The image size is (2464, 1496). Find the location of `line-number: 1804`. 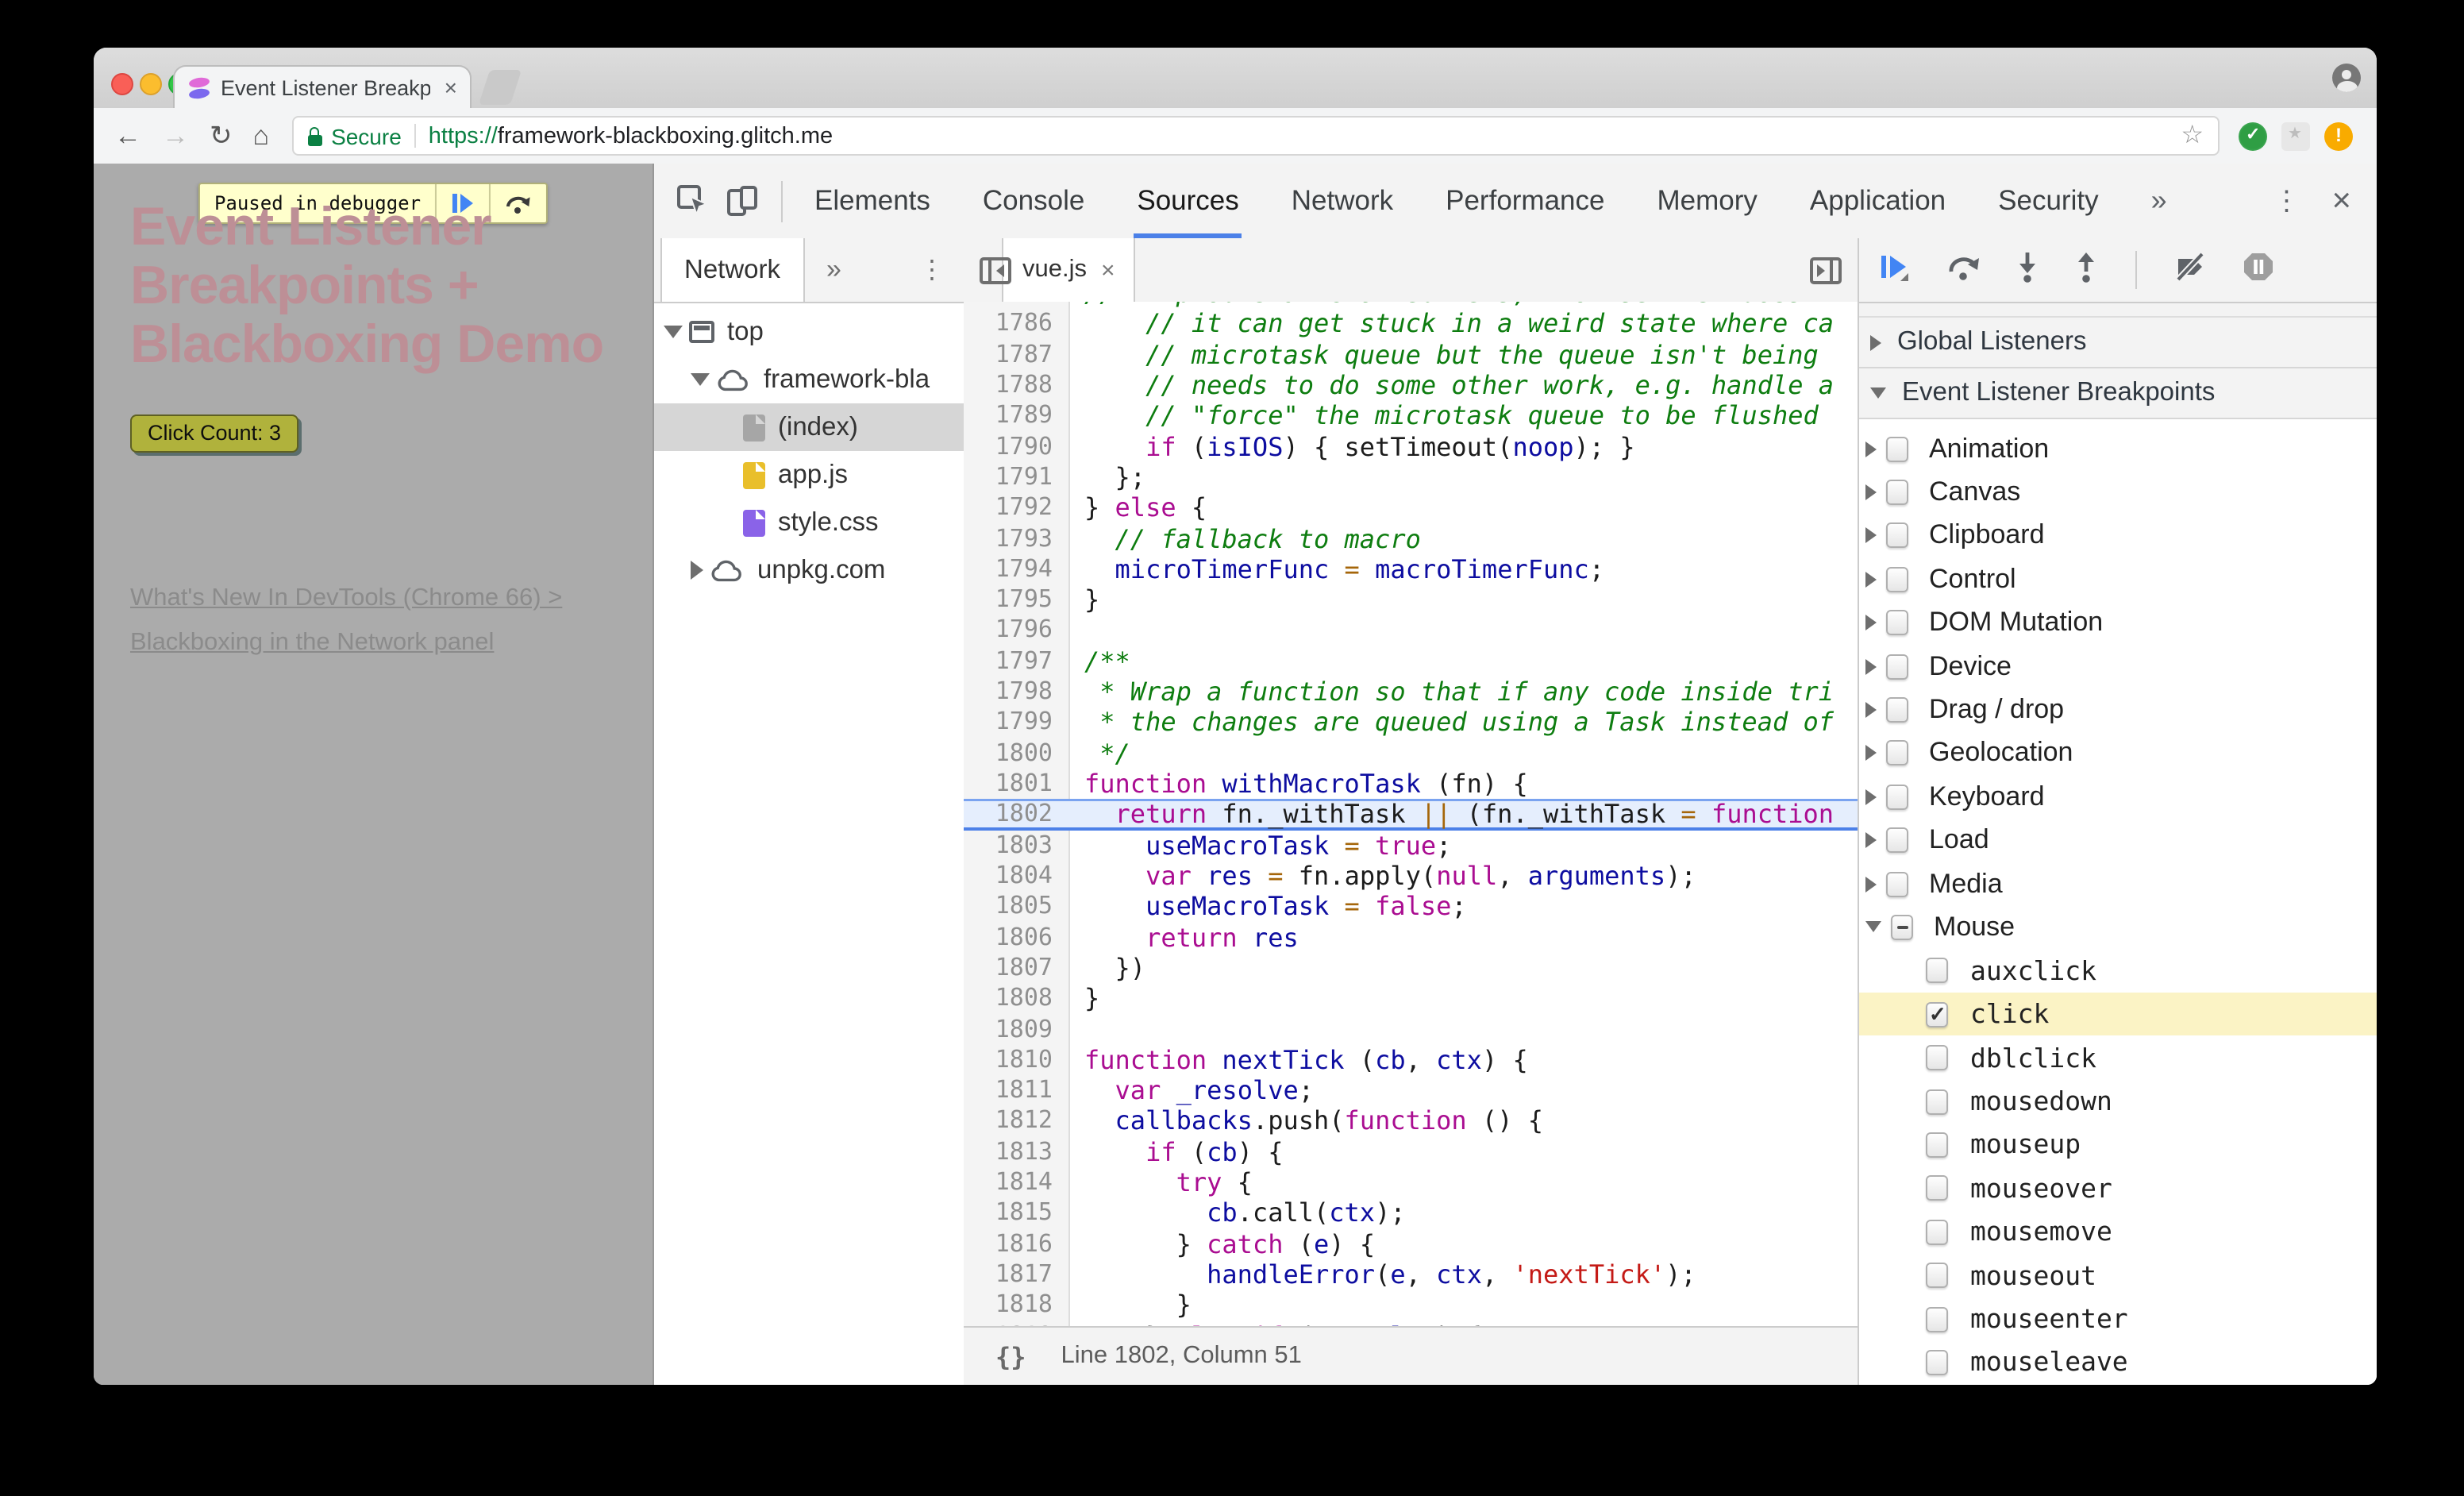

line-number: 1804 is located at coordinates (1016, 876).